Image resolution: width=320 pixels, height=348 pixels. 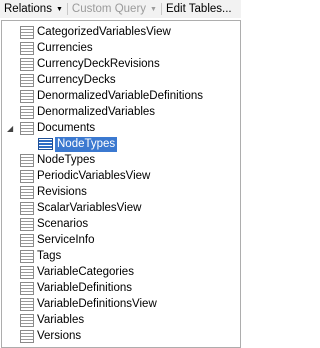 What do you see at coordinates (104, 32) in the screenshot?
I see `tree-item-label: CategorizedVariablesView` at bounding box center [104, 32].